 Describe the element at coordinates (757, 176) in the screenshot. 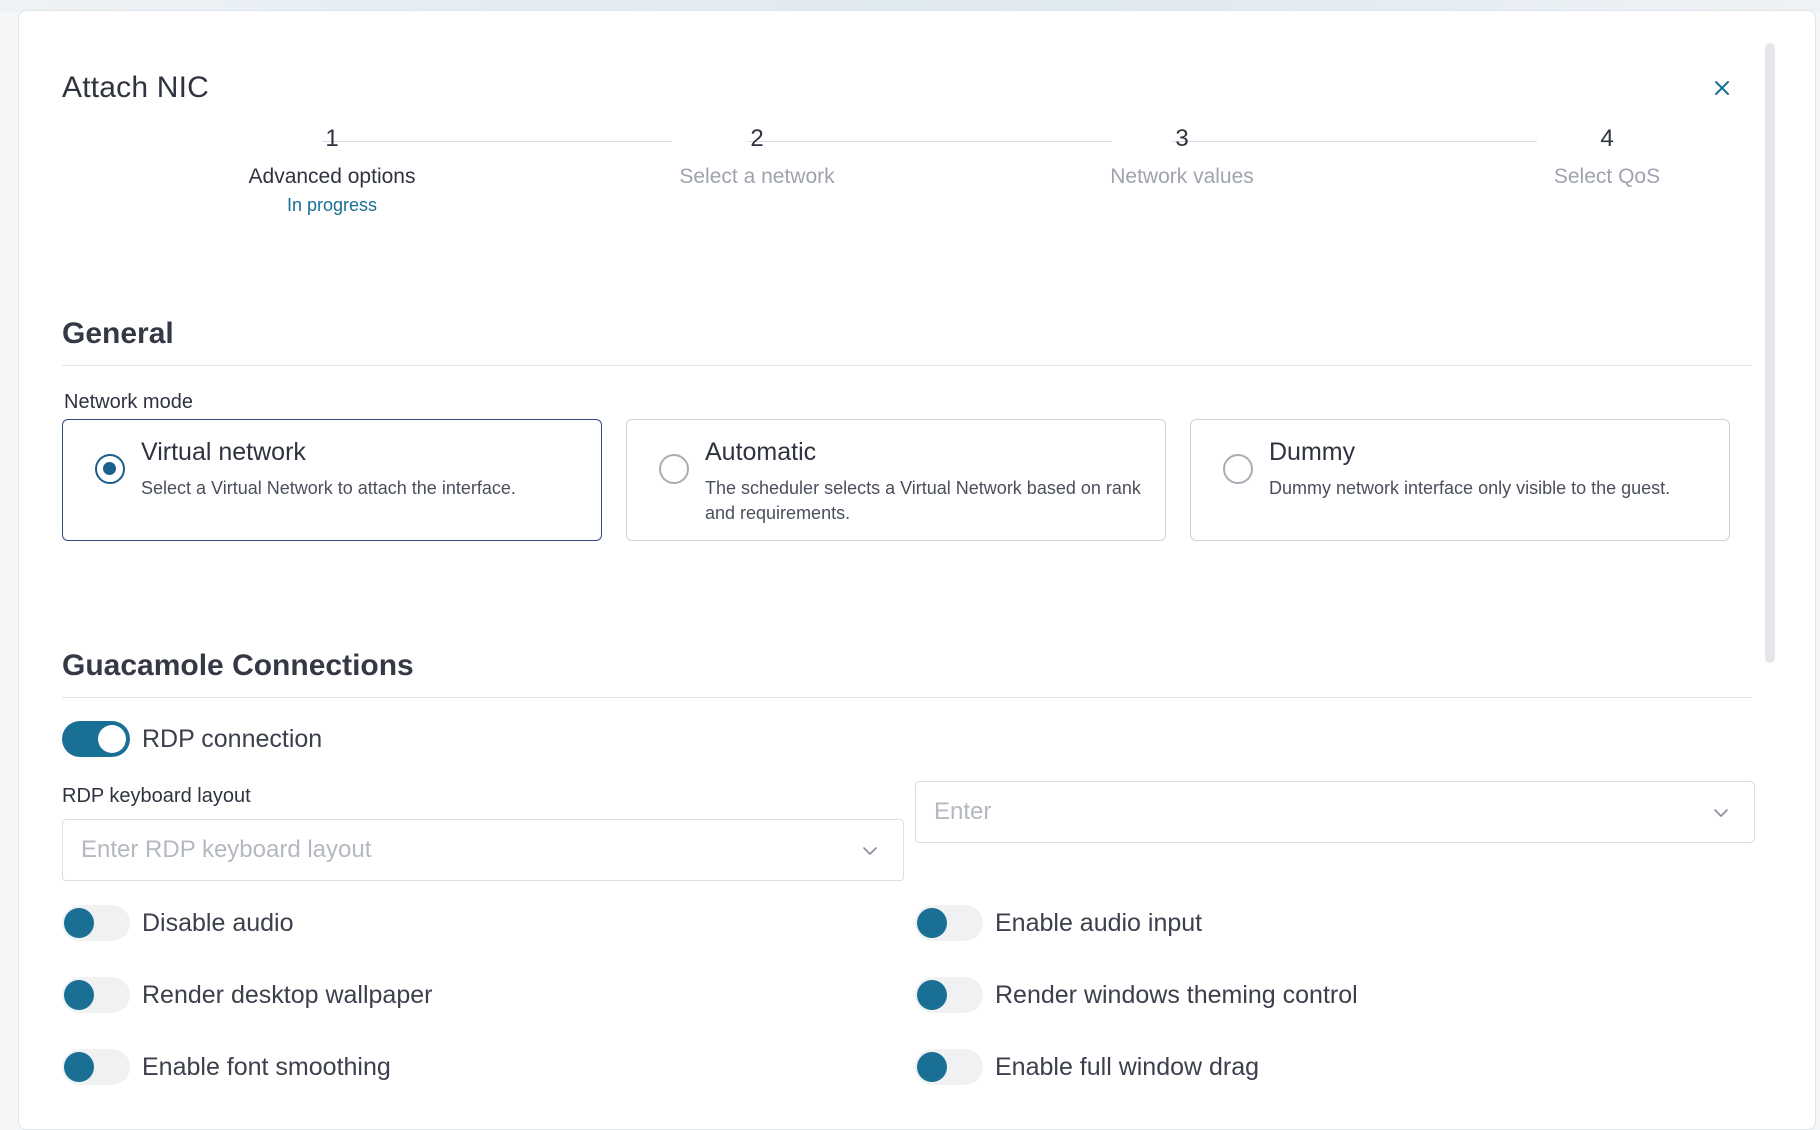

I see `step-title: Select a network` at that location.